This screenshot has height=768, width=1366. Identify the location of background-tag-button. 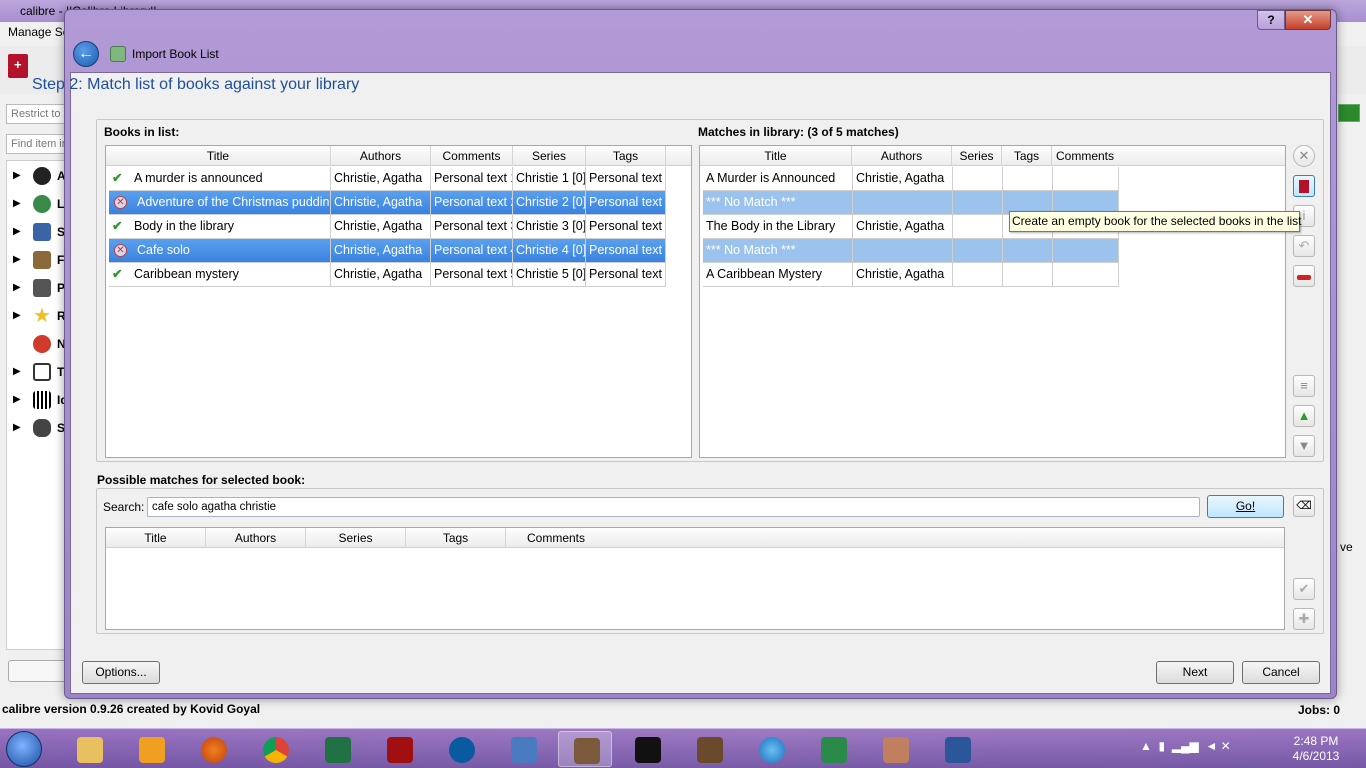
(38, 671).